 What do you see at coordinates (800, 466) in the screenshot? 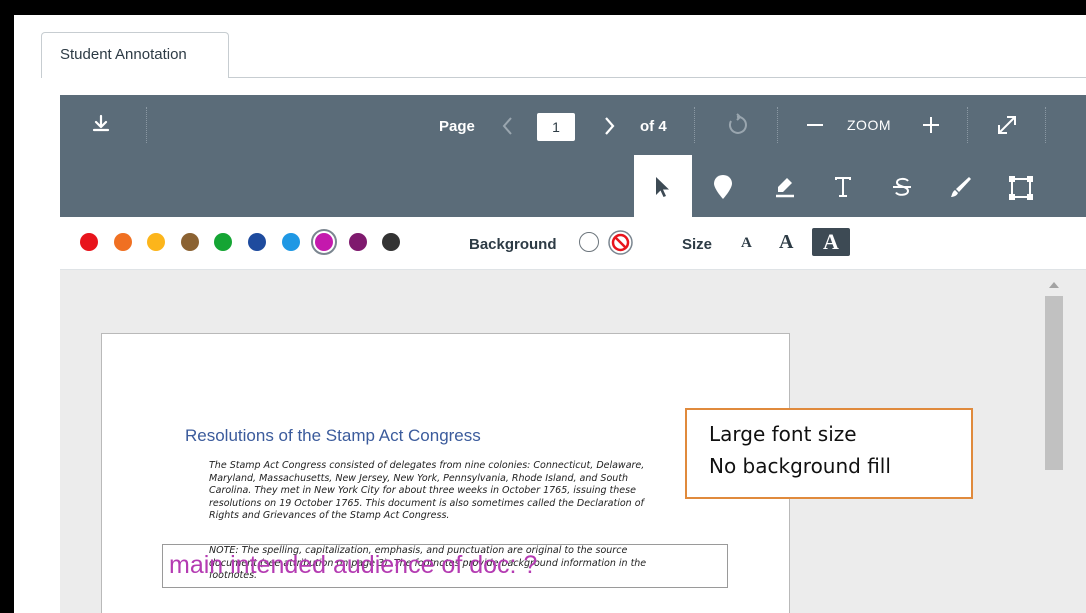
I see `callout-line-2: No background fill` at bounding box center [800, 466].